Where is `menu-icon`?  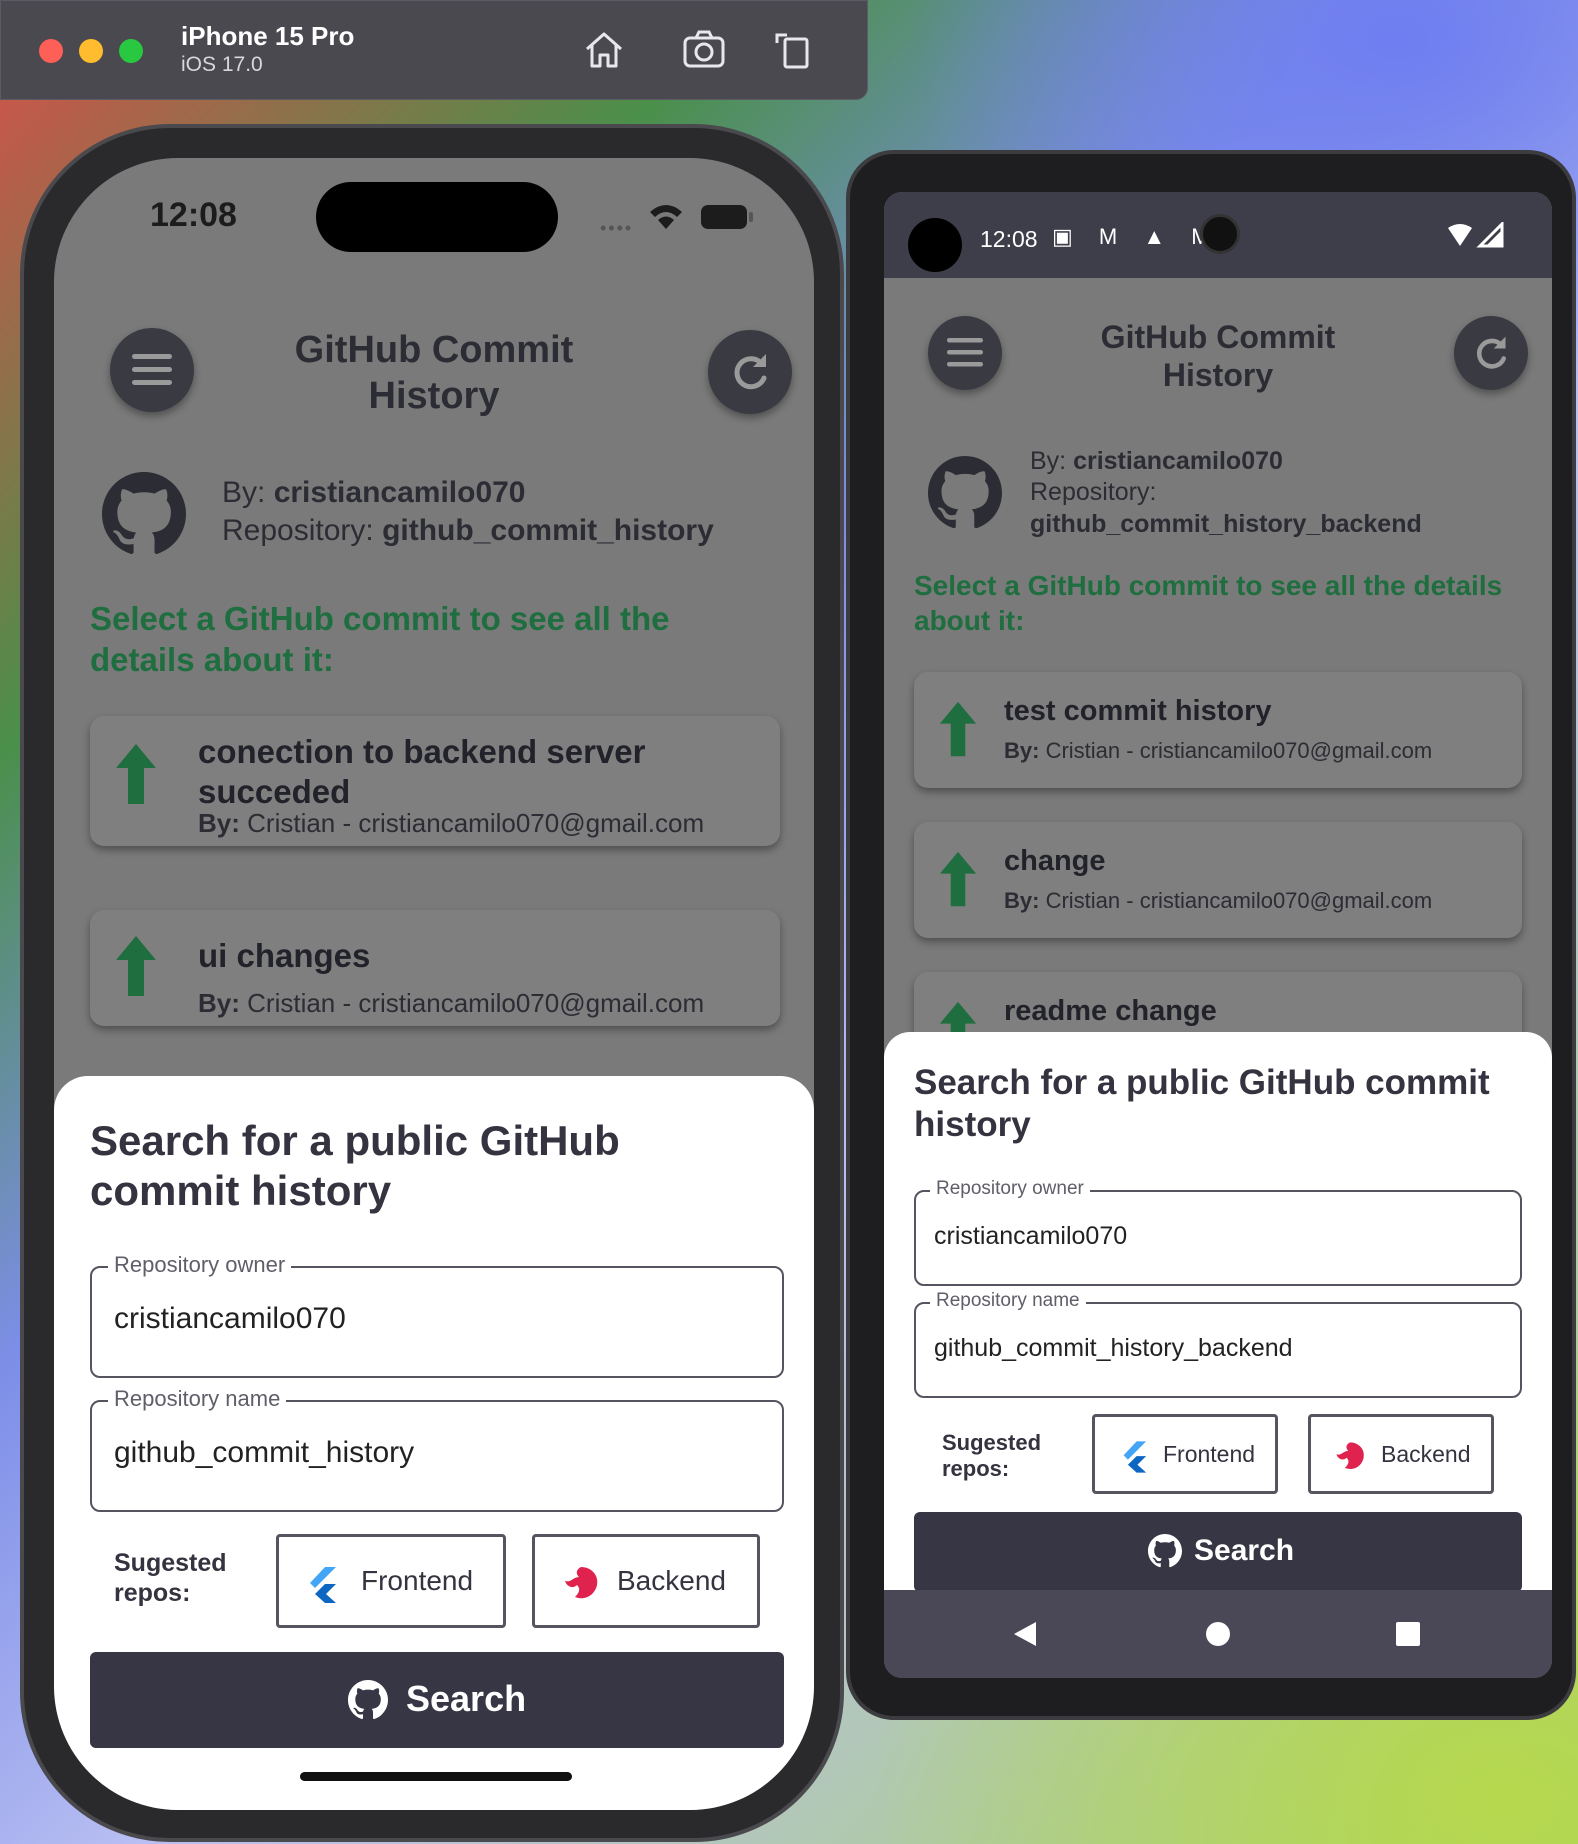
menu-icon is located at coordinates (152, 369).